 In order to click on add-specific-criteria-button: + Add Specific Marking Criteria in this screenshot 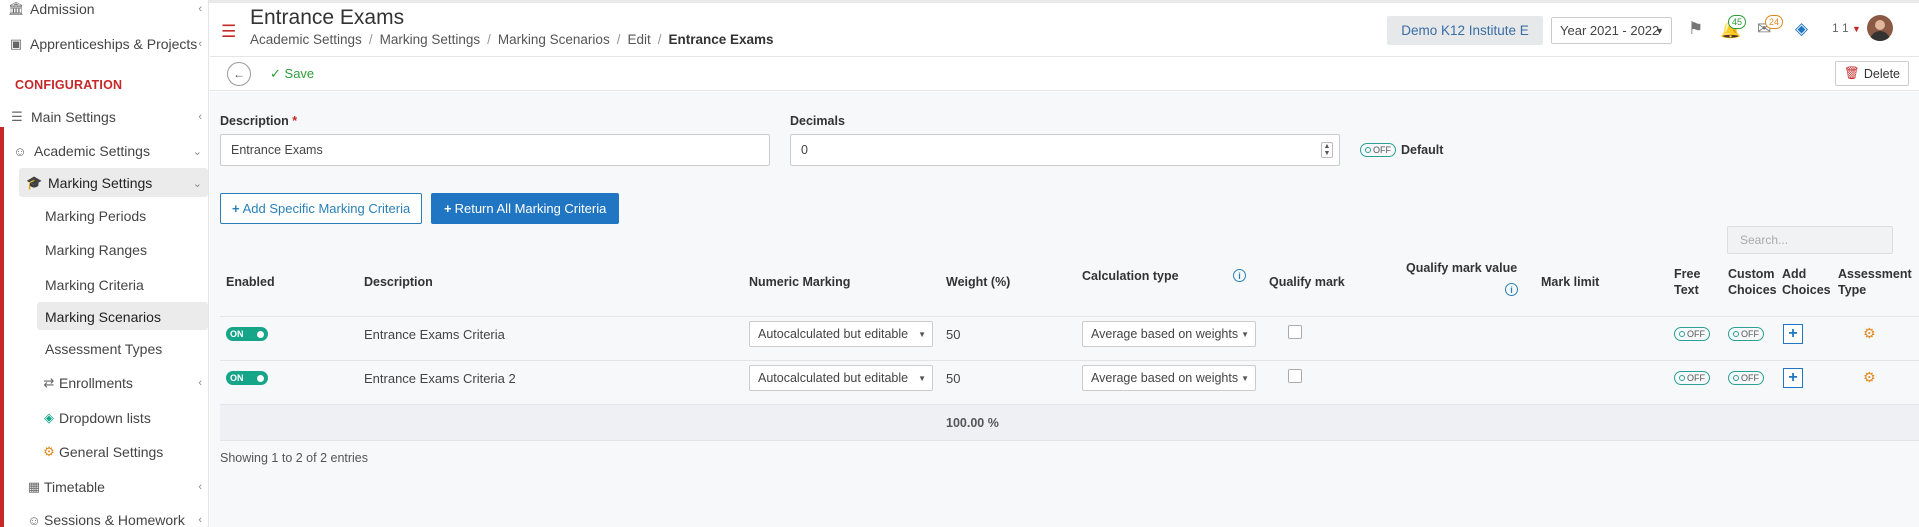, I will do `click(321, 208)`.